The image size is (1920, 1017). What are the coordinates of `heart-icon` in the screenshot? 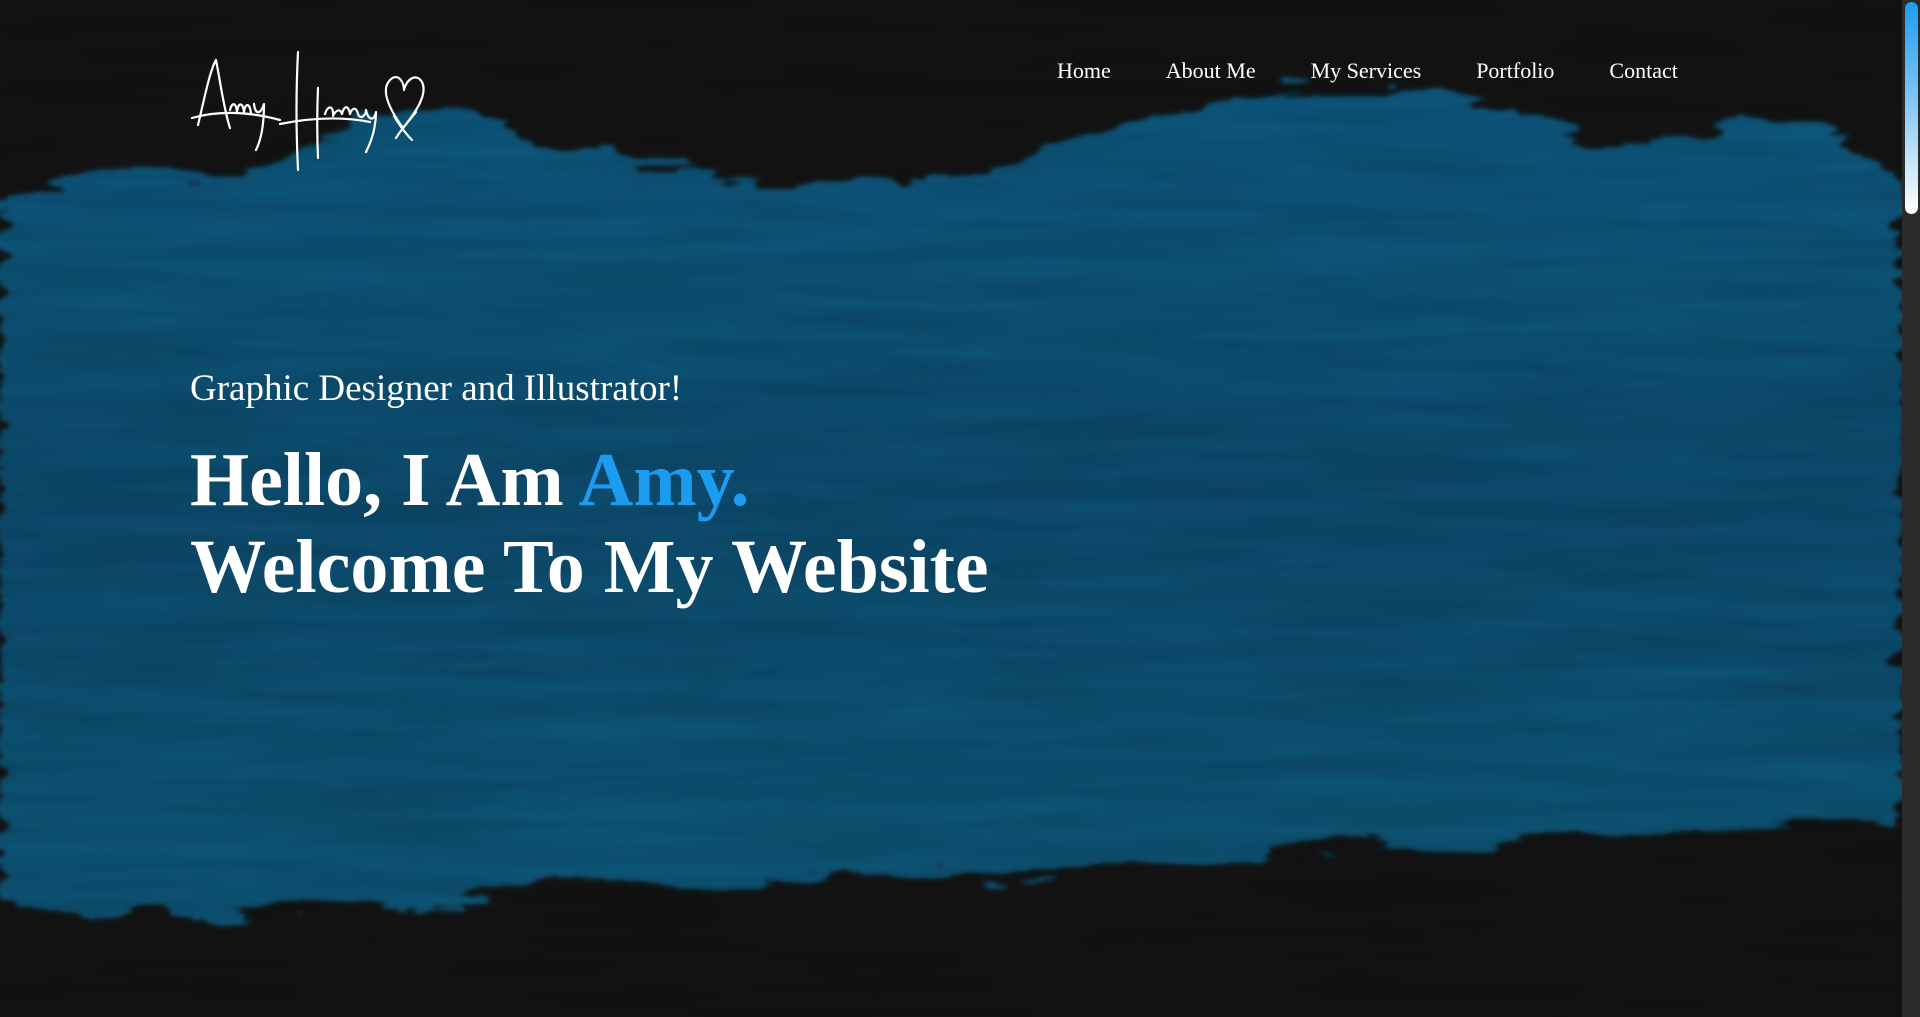 It's located at (404, 102).